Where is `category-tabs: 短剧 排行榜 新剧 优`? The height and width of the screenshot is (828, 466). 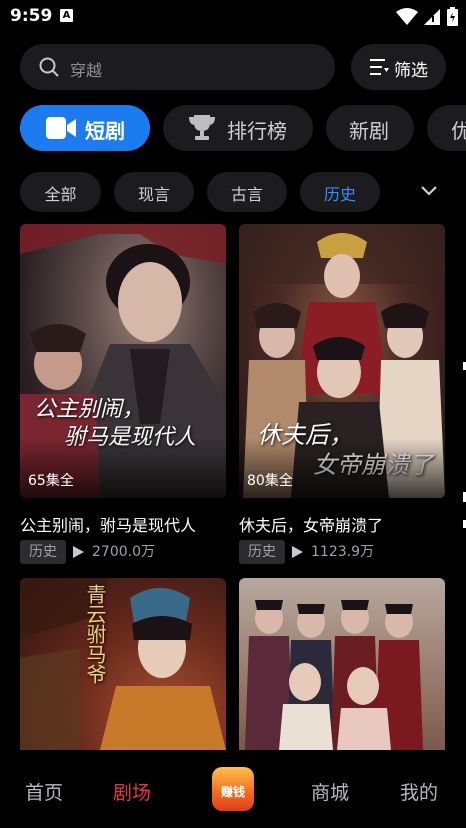
category-tabs: 短剧 排行榜 新剧 优 is located at coordinates (233, 128).